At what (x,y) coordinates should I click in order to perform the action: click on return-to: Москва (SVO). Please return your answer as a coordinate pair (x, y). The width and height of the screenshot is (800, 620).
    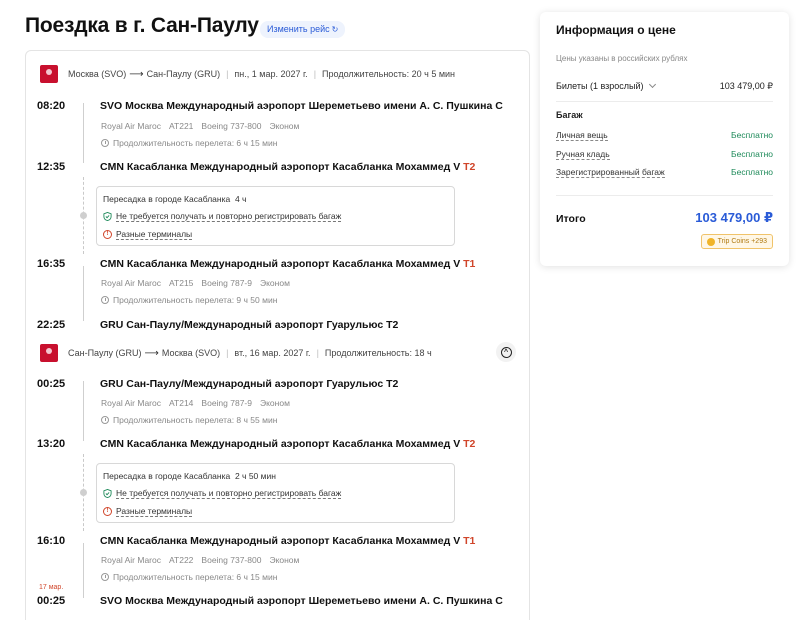
    Looking at the image, I should click on (191, 353).